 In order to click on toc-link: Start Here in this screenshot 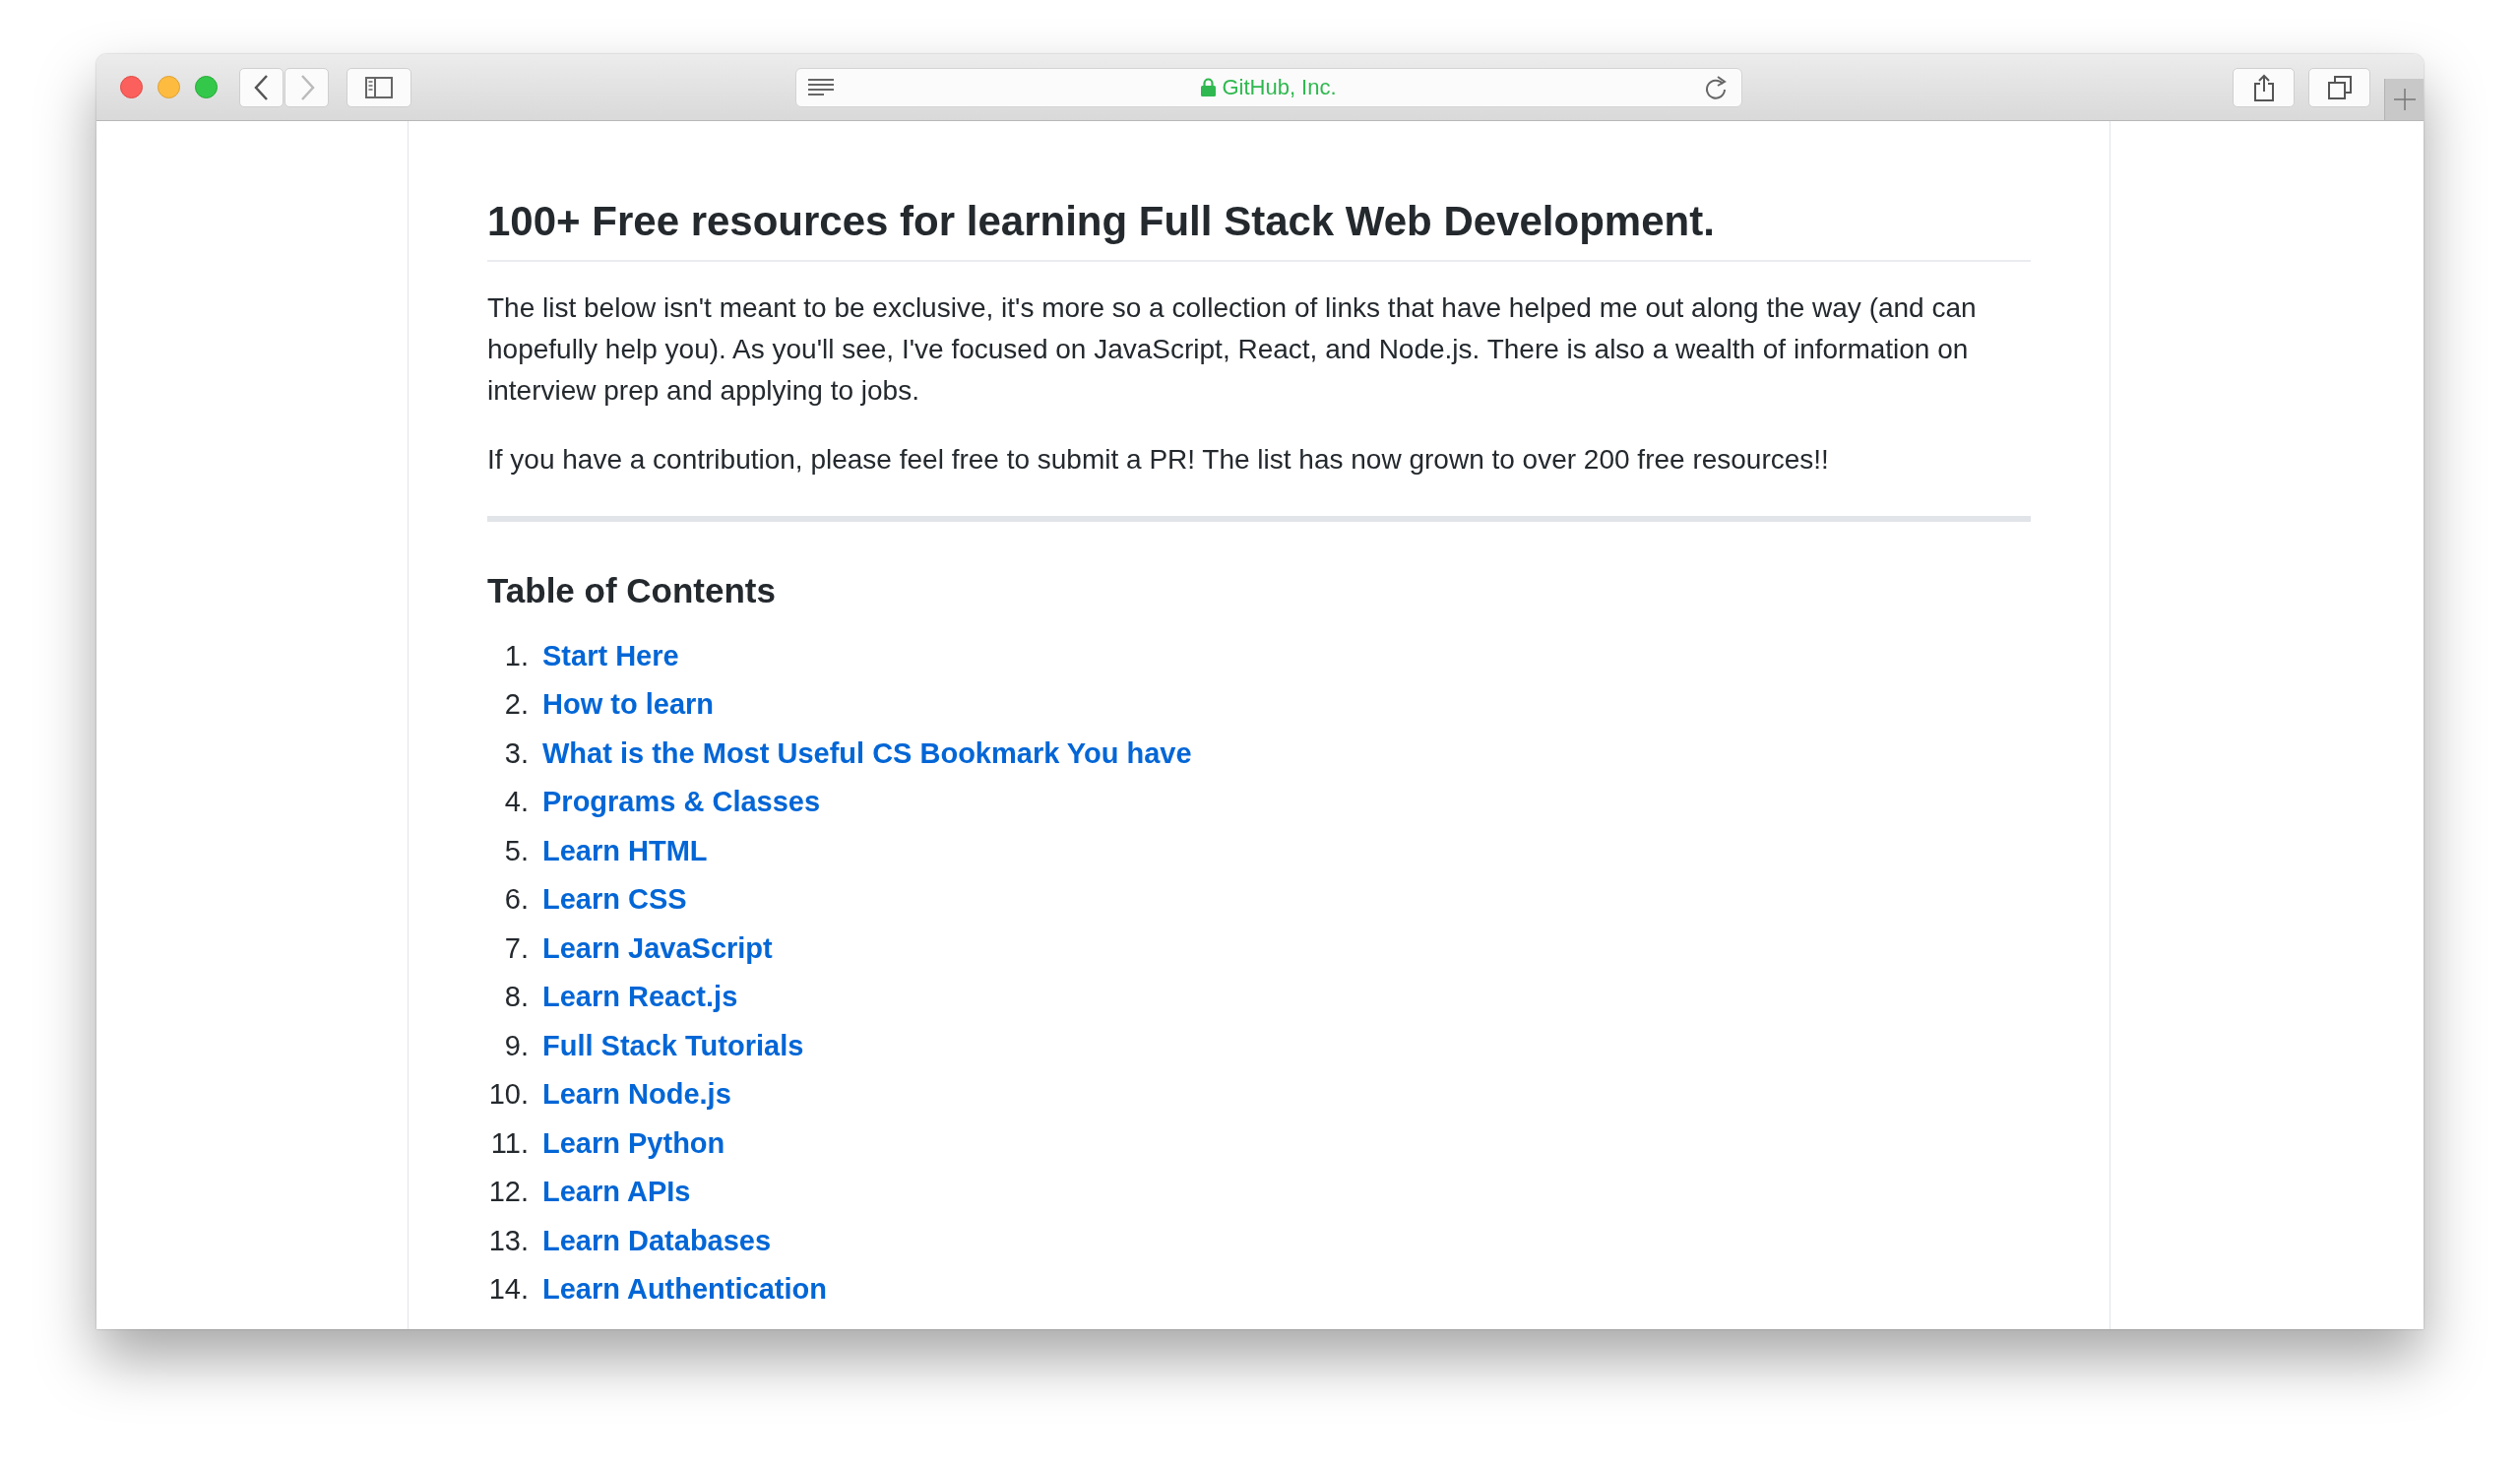, I will do `click(610, 655)`.